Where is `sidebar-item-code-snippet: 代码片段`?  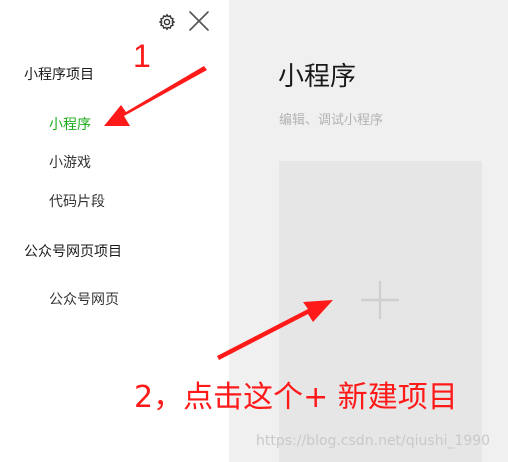 sidebar-item-code-snippet: 代码片段 is located at coordinates (77, 201).